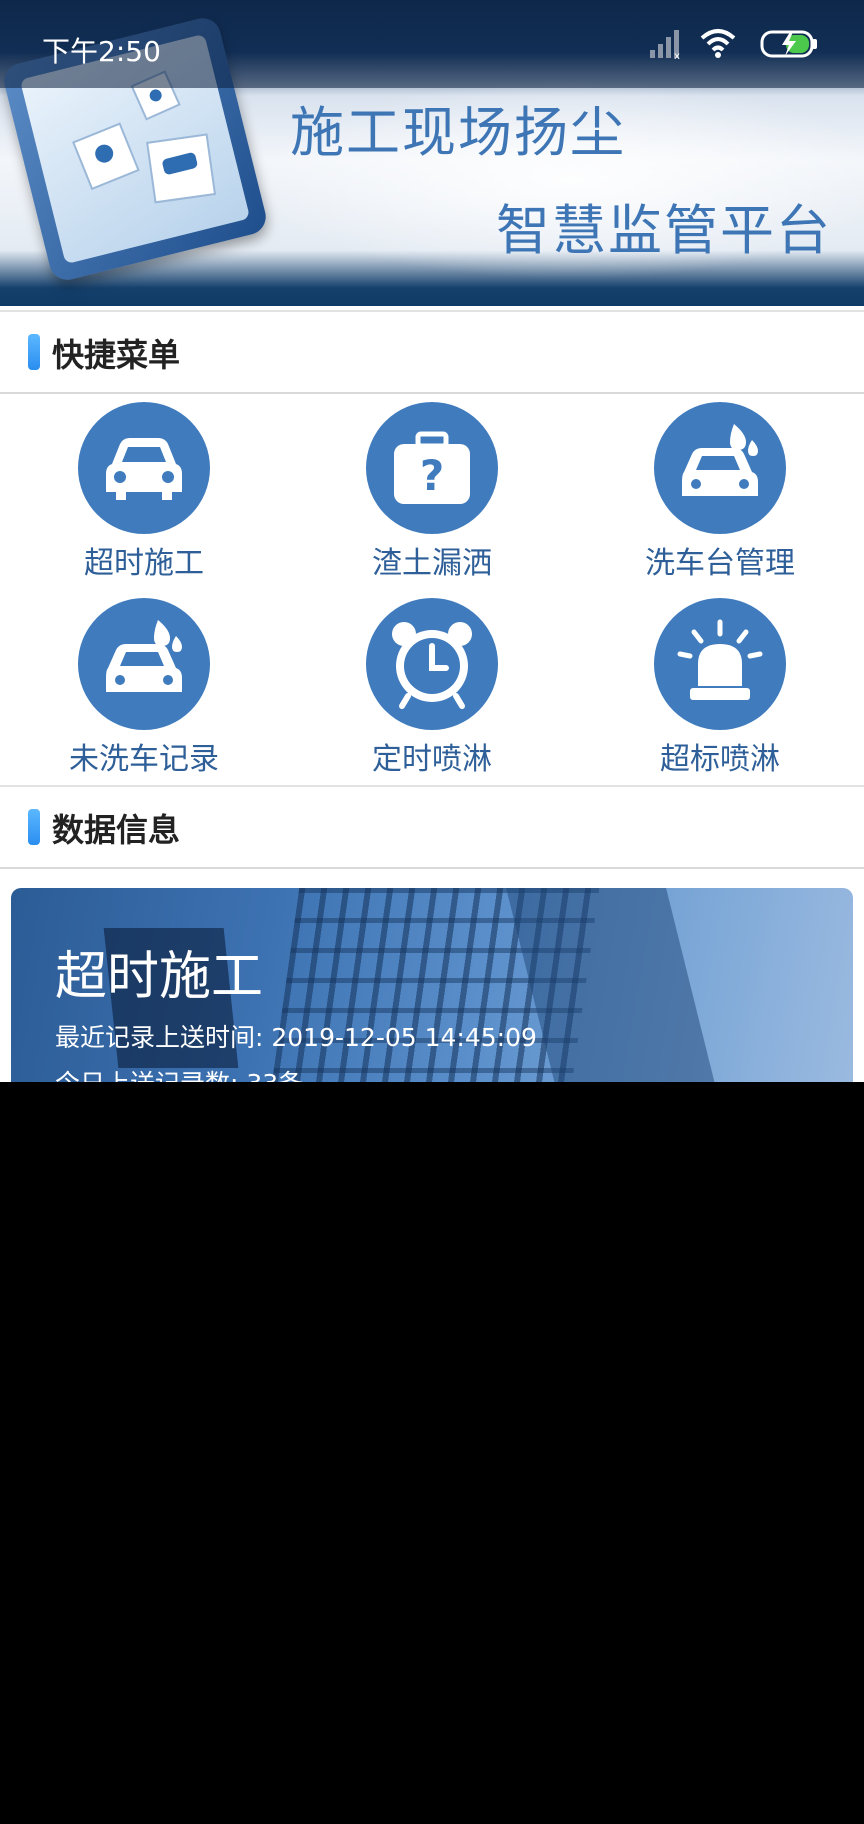 The height and width of the screenshot is (1824, 864). Describe the element at coordinates (179, 1073) in the screenshot. I see `card-today-count: 今日上送记录数: 33条` at that location.